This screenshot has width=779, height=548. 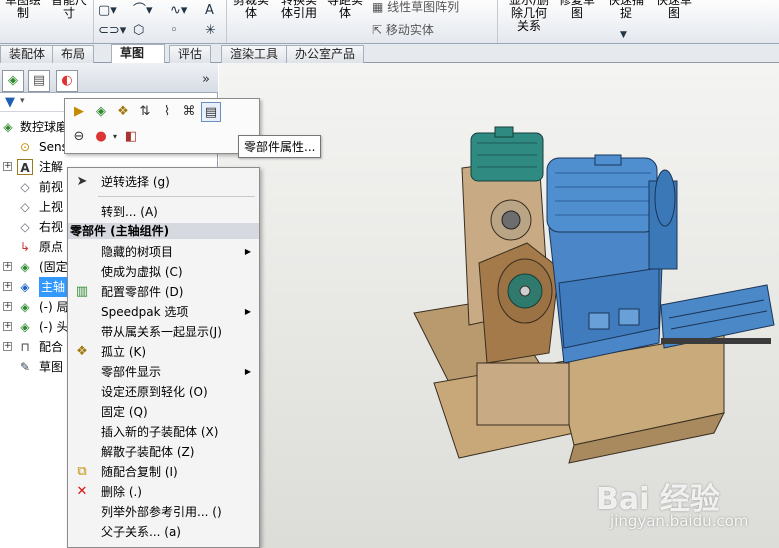 What do you see at coordinates (210, 31) in the screenshot?
I see `centerline-icon: ✳` at bounding box center [210, 31].